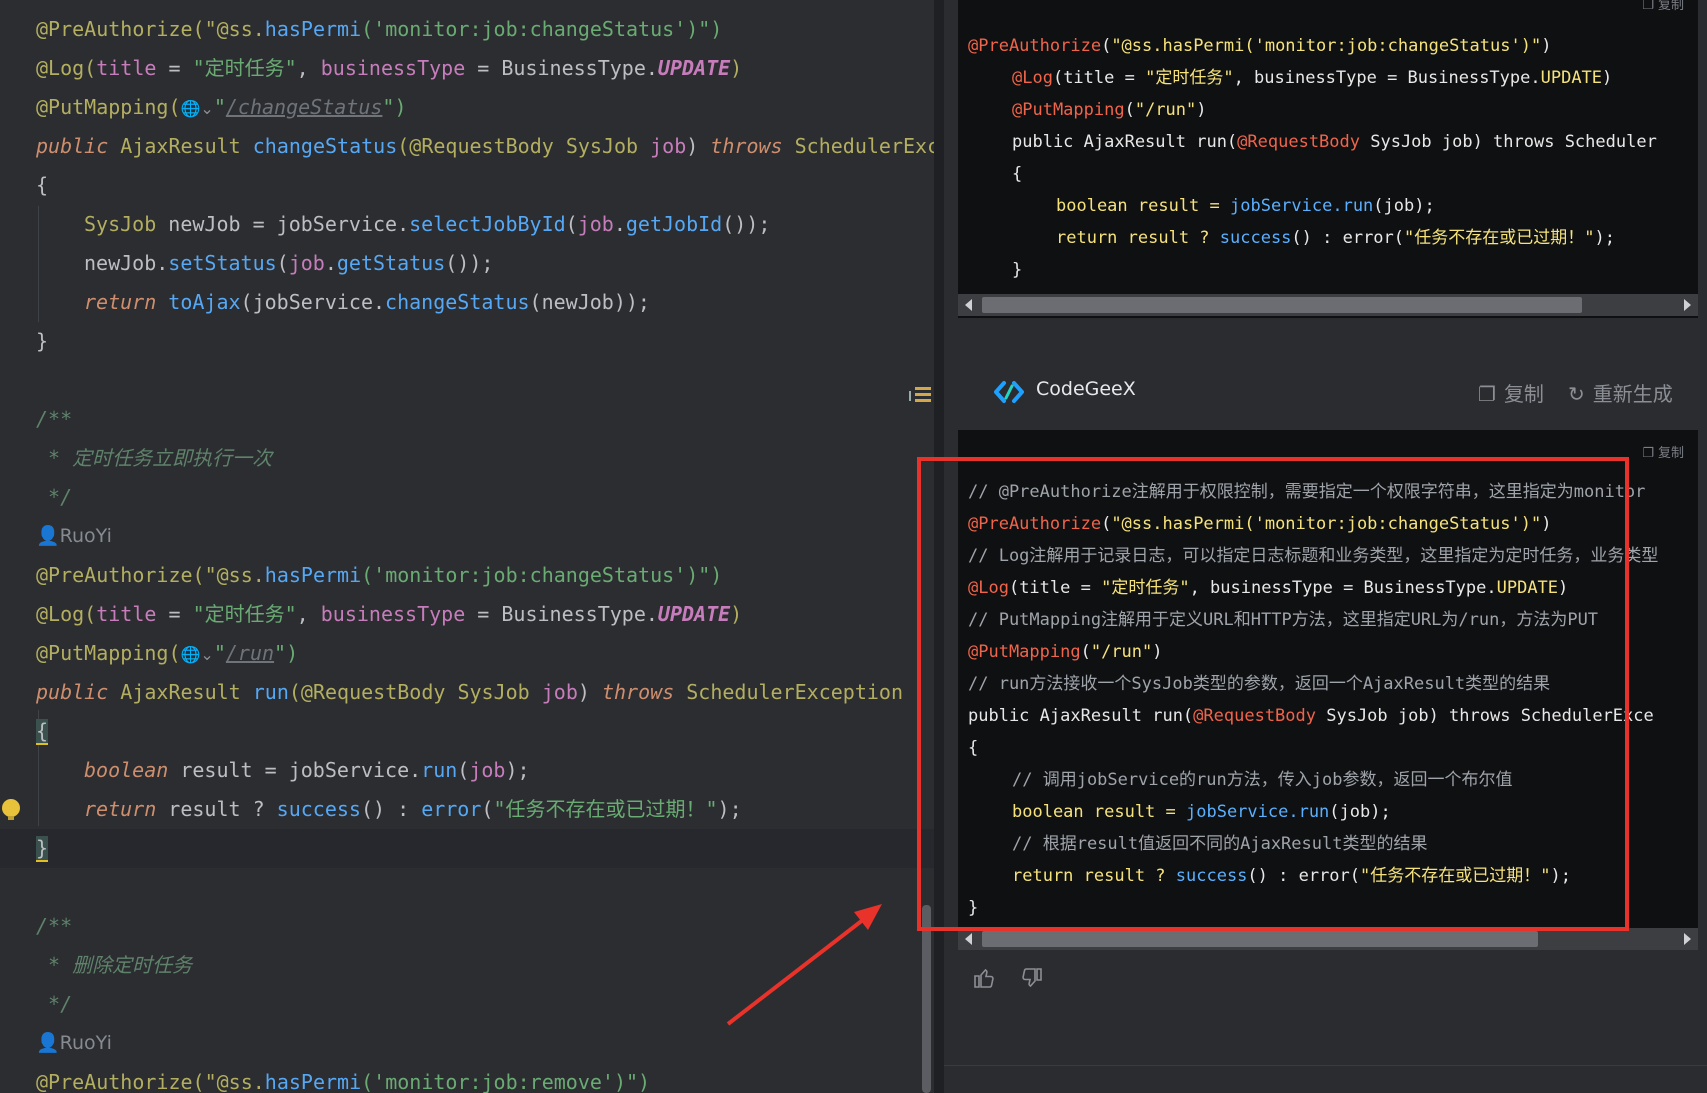 Image resolution: width=1707 pixels, height=1093 pixels. Describe the element at coordinates (186, 146) in the screenshot. I see `type-name: AjaxResult` at that location.